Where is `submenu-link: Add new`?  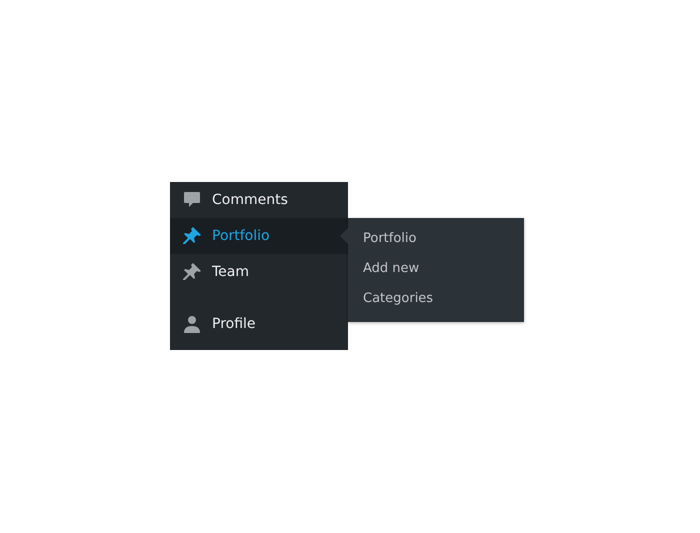 submenu-link: Add new is located at coordinates (436, 269).